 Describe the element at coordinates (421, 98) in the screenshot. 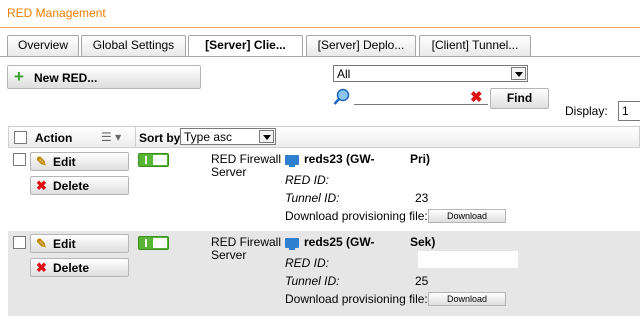

I see `search-input` at that location.